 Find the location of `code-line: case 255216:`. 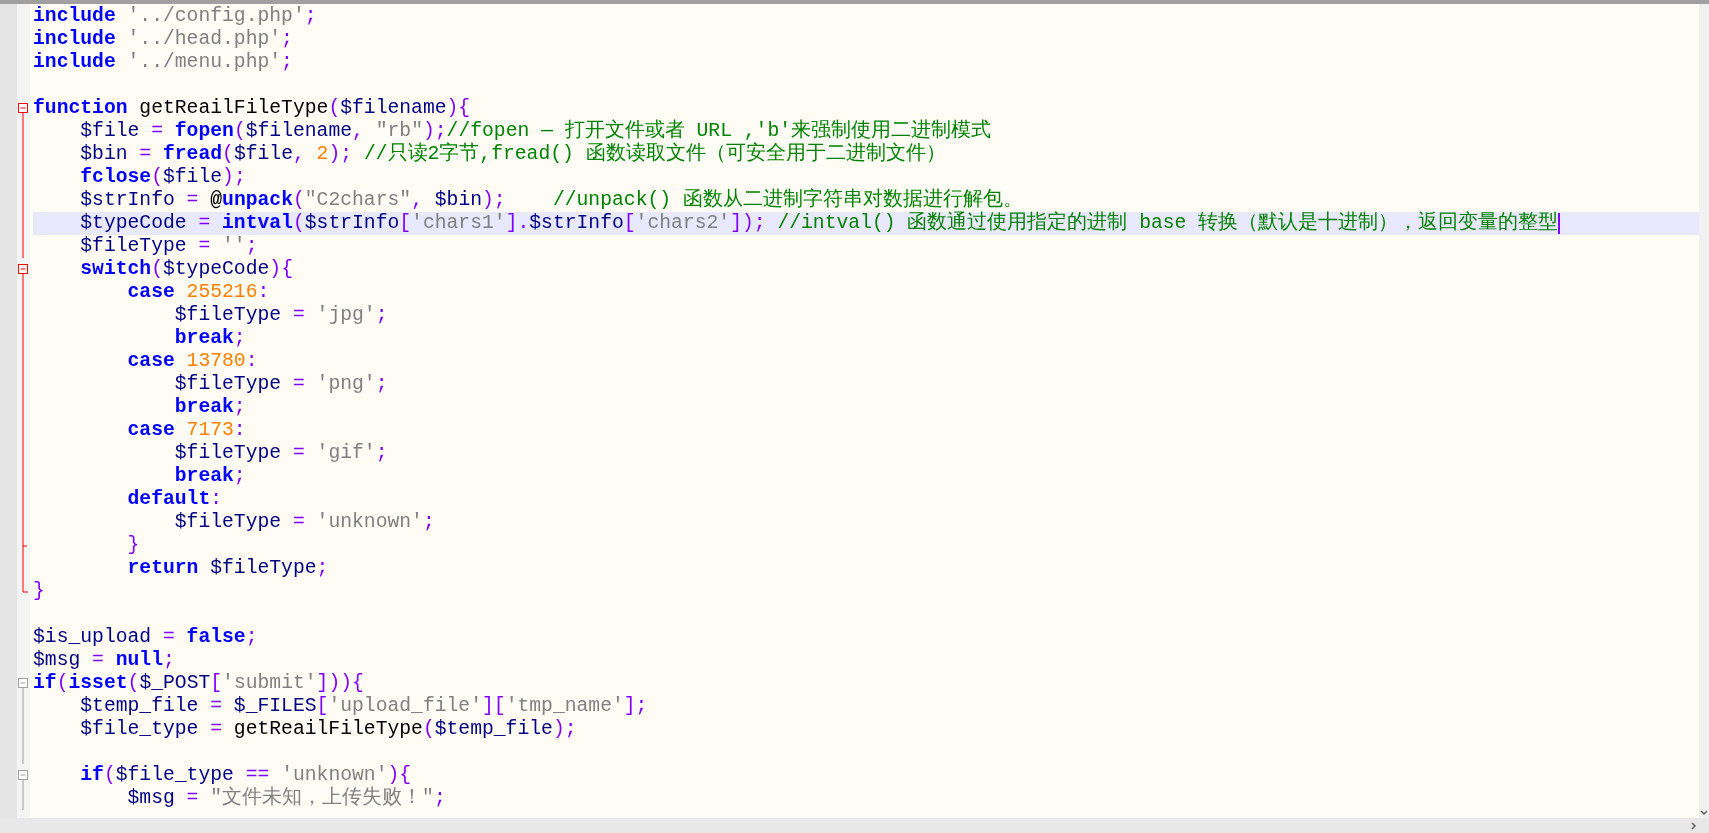

code-line: case 255216: is located at coordinates (198, 292).